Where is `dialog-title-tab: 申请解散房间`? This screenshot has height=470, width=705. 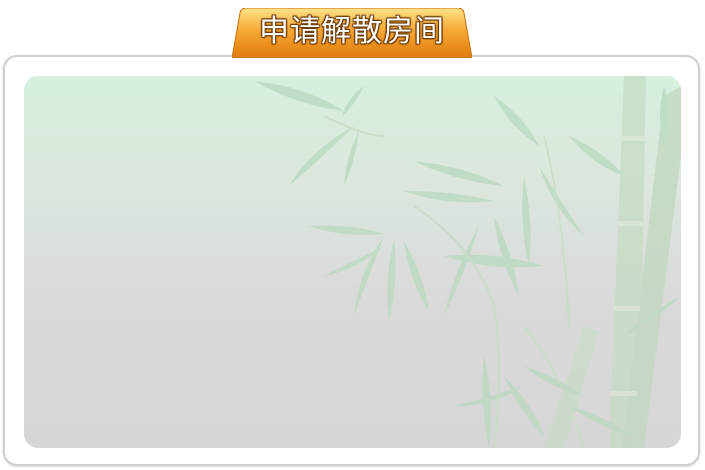 dialog-title-tab: 申请解散房间 is located at coordinates (352, 33).